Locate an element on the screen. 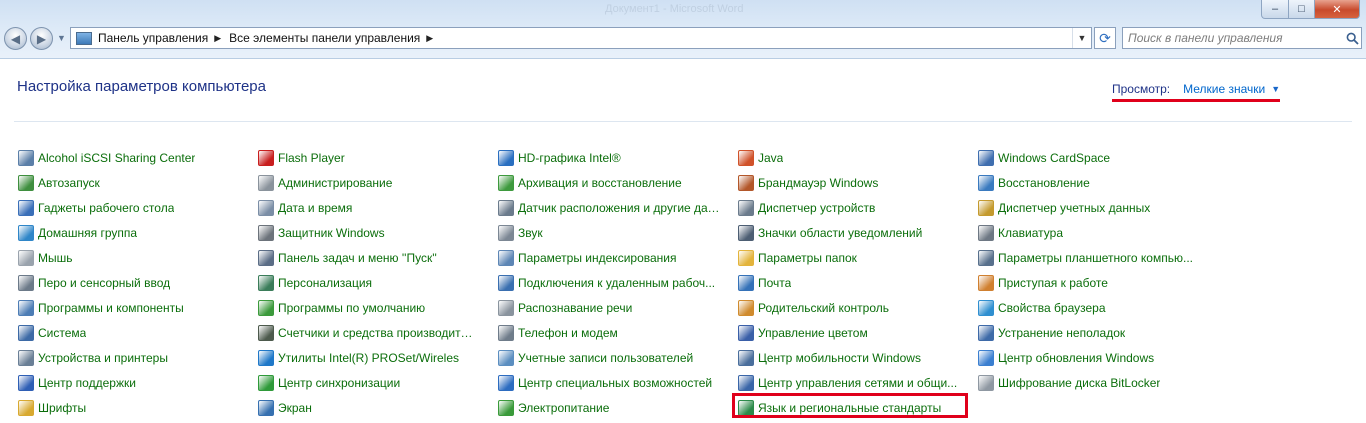 Image resolution: width=1366 pixels, height=423 pixels. control-panel-item-label: Центр мобильности Windows is located at coordinates (839, 357).